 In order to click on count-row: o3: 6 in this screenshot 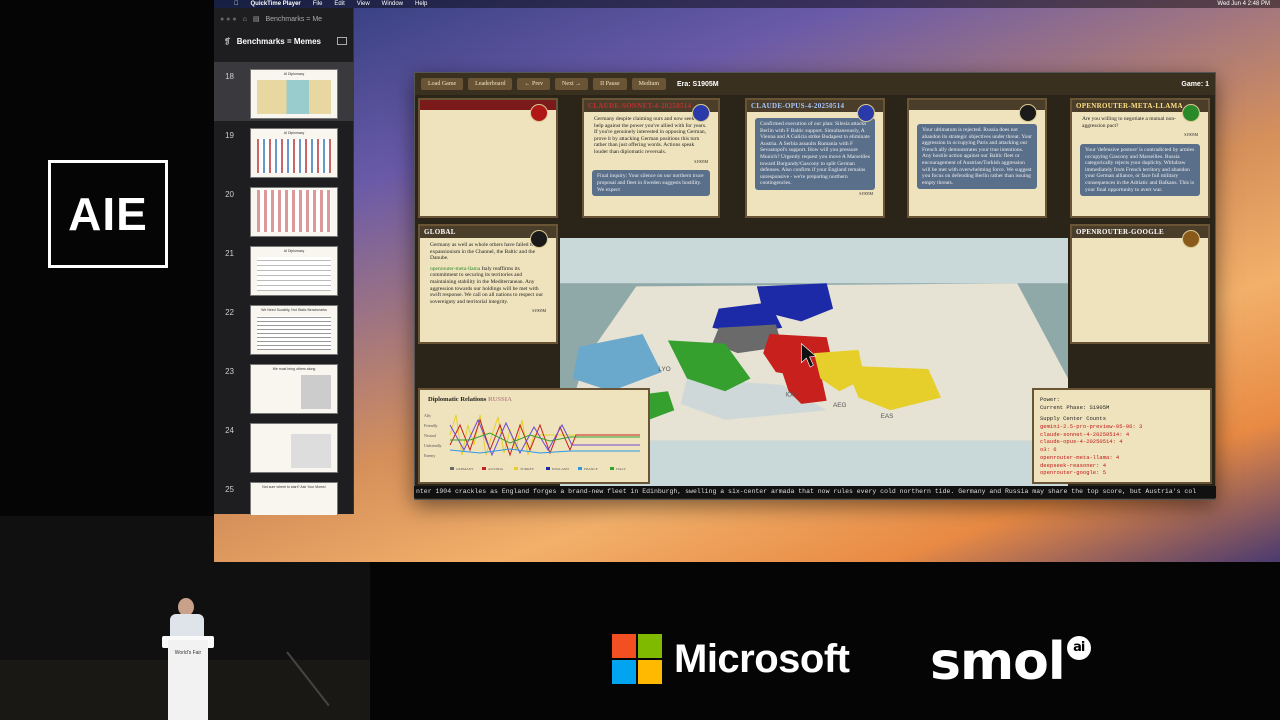, I will do `click(1048, 450)`.